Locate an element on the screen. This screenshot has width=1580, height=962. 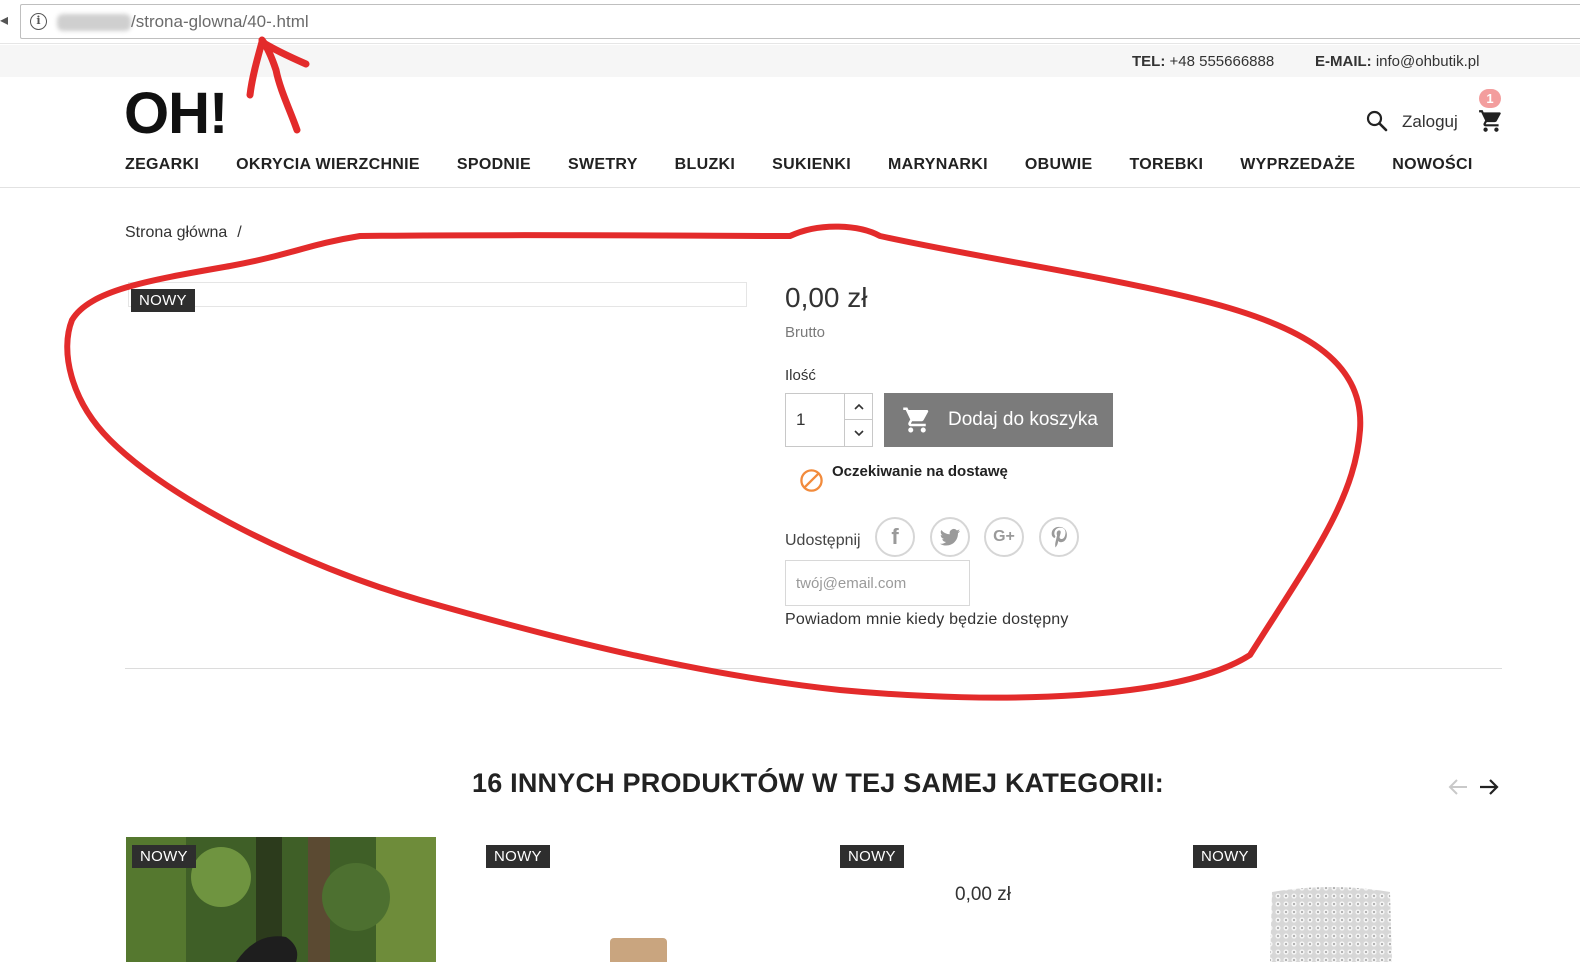
nav-item-torebki: TOREBKI is located at coordinates (1166, 168).